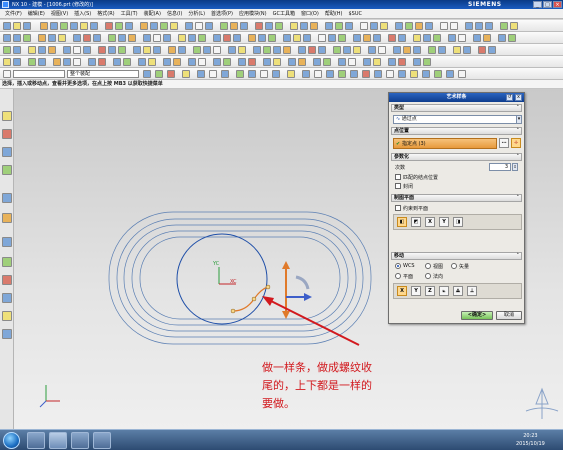 Image resolution: width=563 pixels, height=450 pixels. What do you see at coordinates (217, 50) in the screenshot?
I see `export-icon` at bounding box center [217, 50].